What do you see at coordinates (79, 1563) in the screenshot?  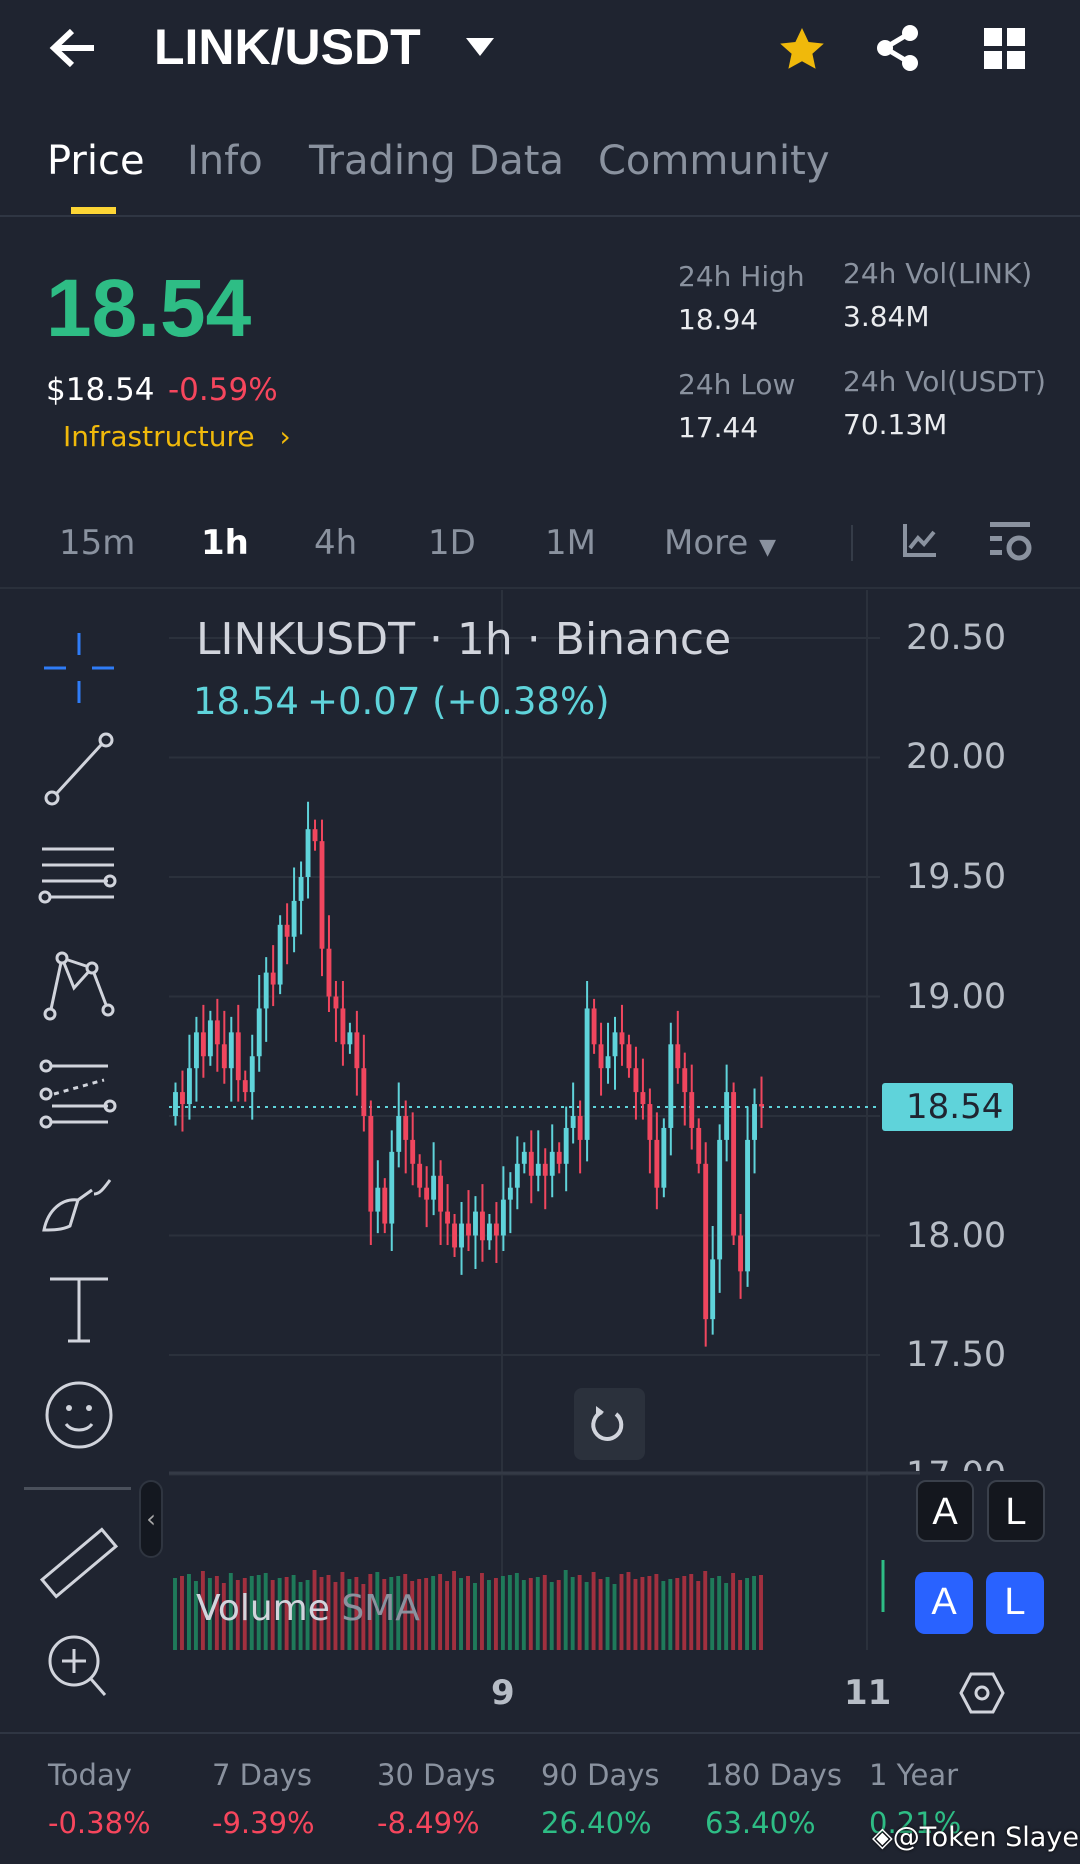 I see `ruler-icon` at bounding box center [79, 1563].